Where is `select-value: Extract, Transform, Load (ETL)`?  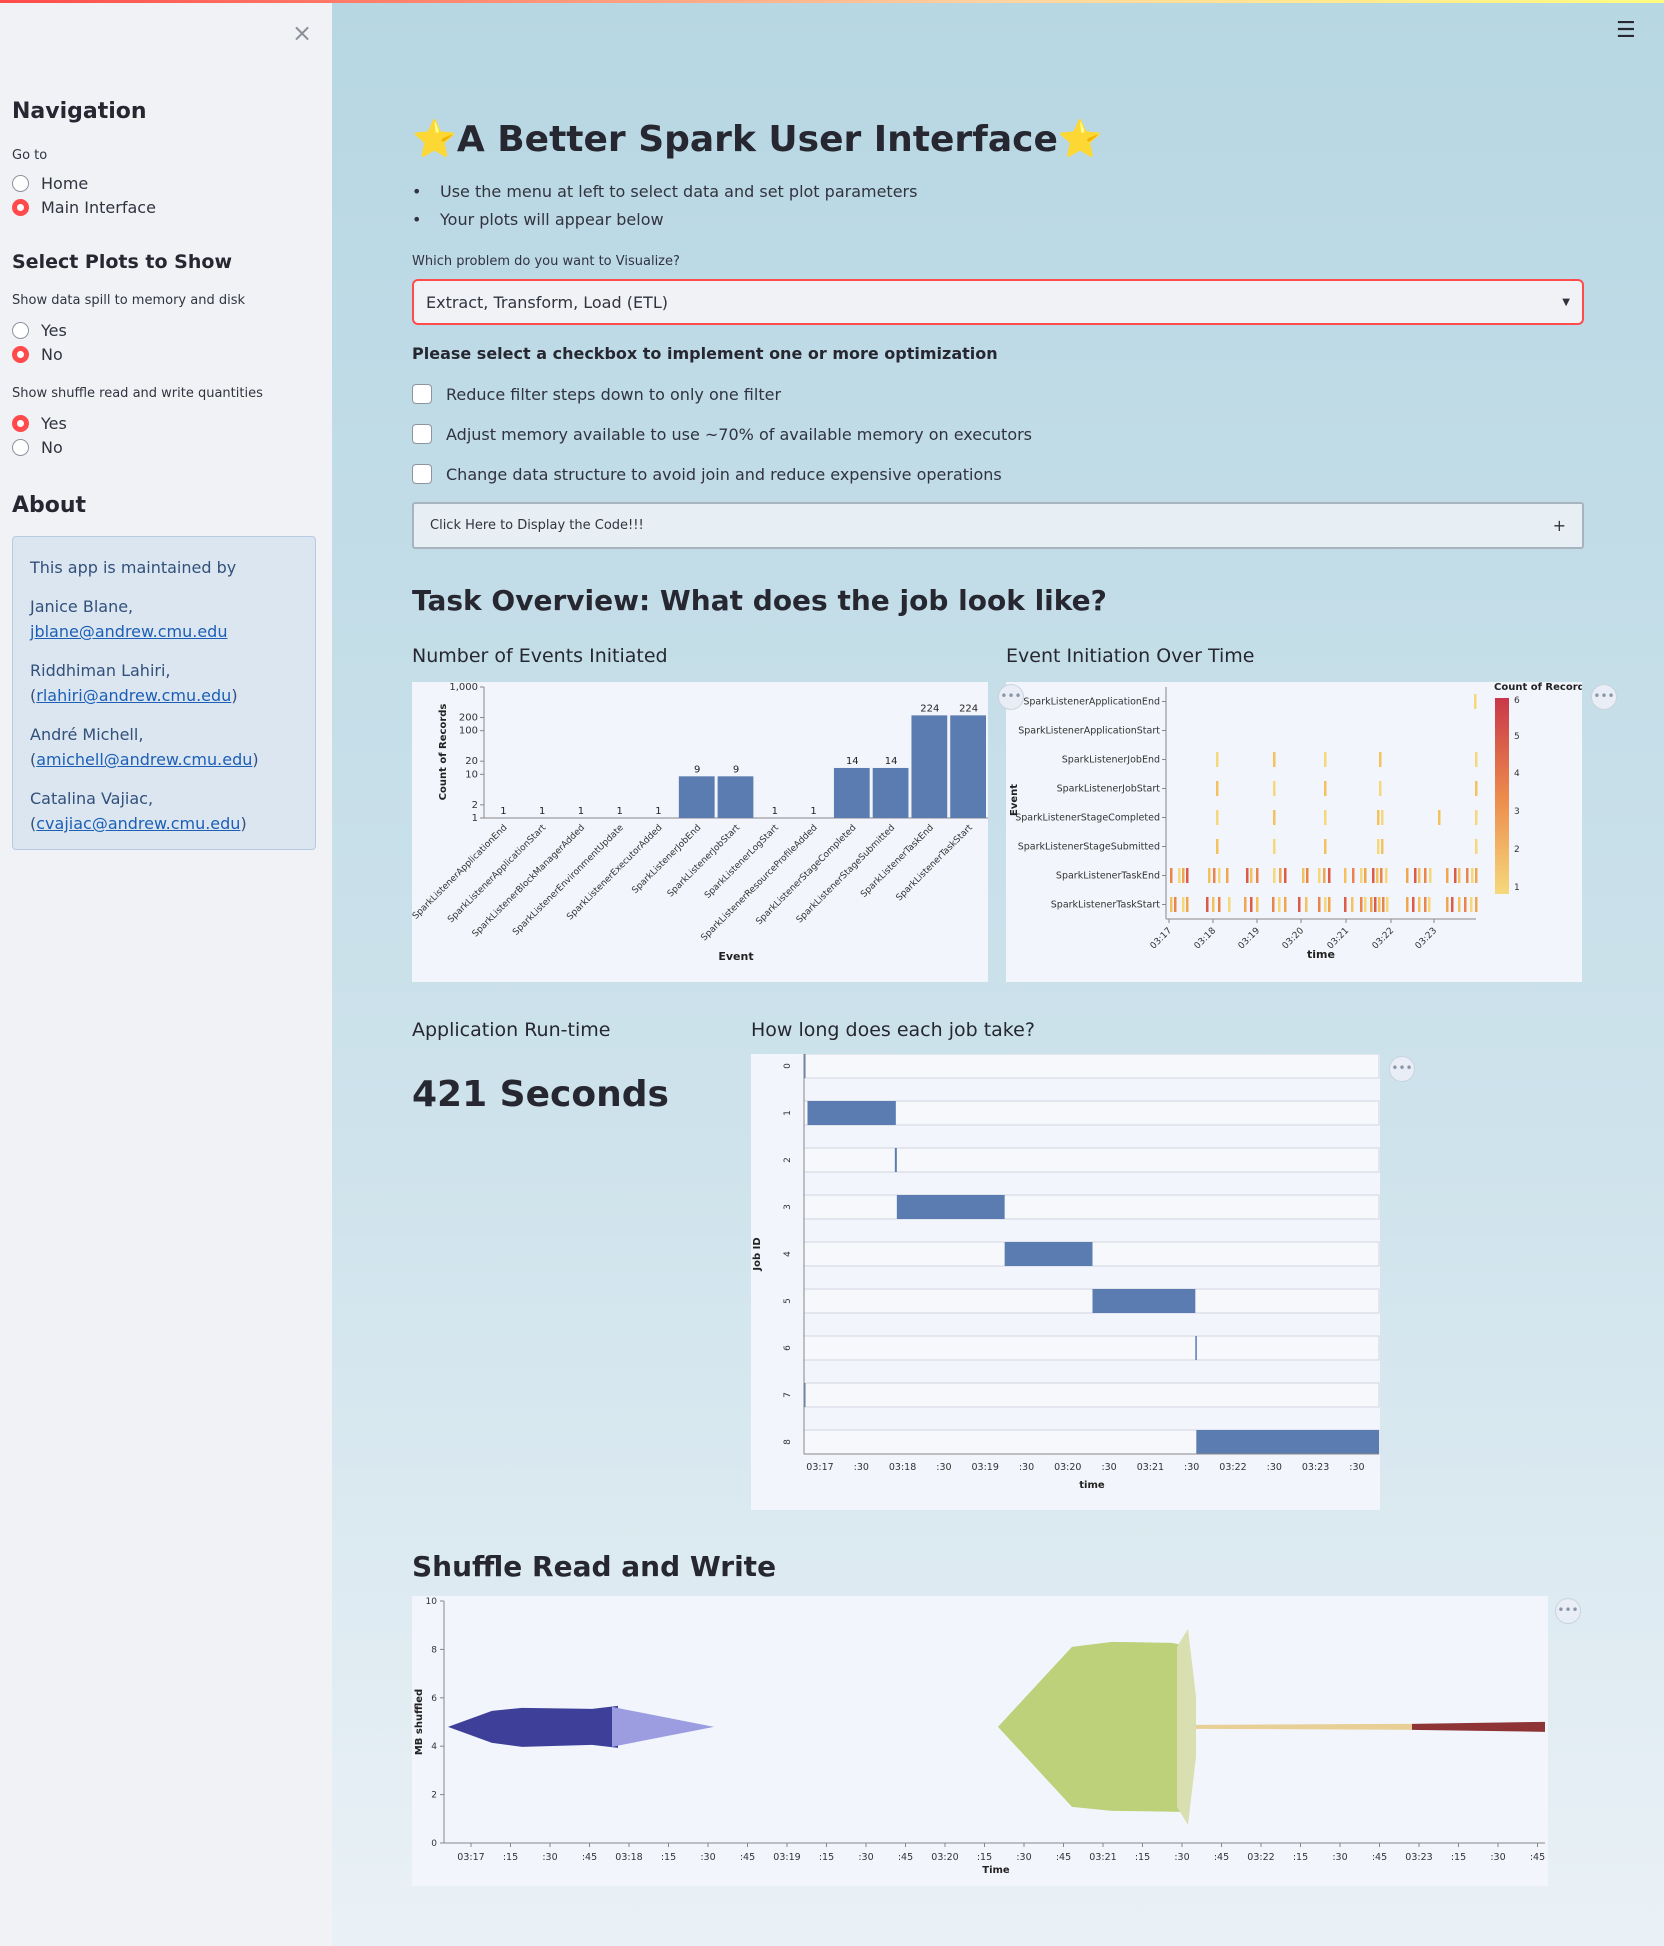
select-value: Extract, Transform, Load (ETL) is located at coordinates (547, 302).